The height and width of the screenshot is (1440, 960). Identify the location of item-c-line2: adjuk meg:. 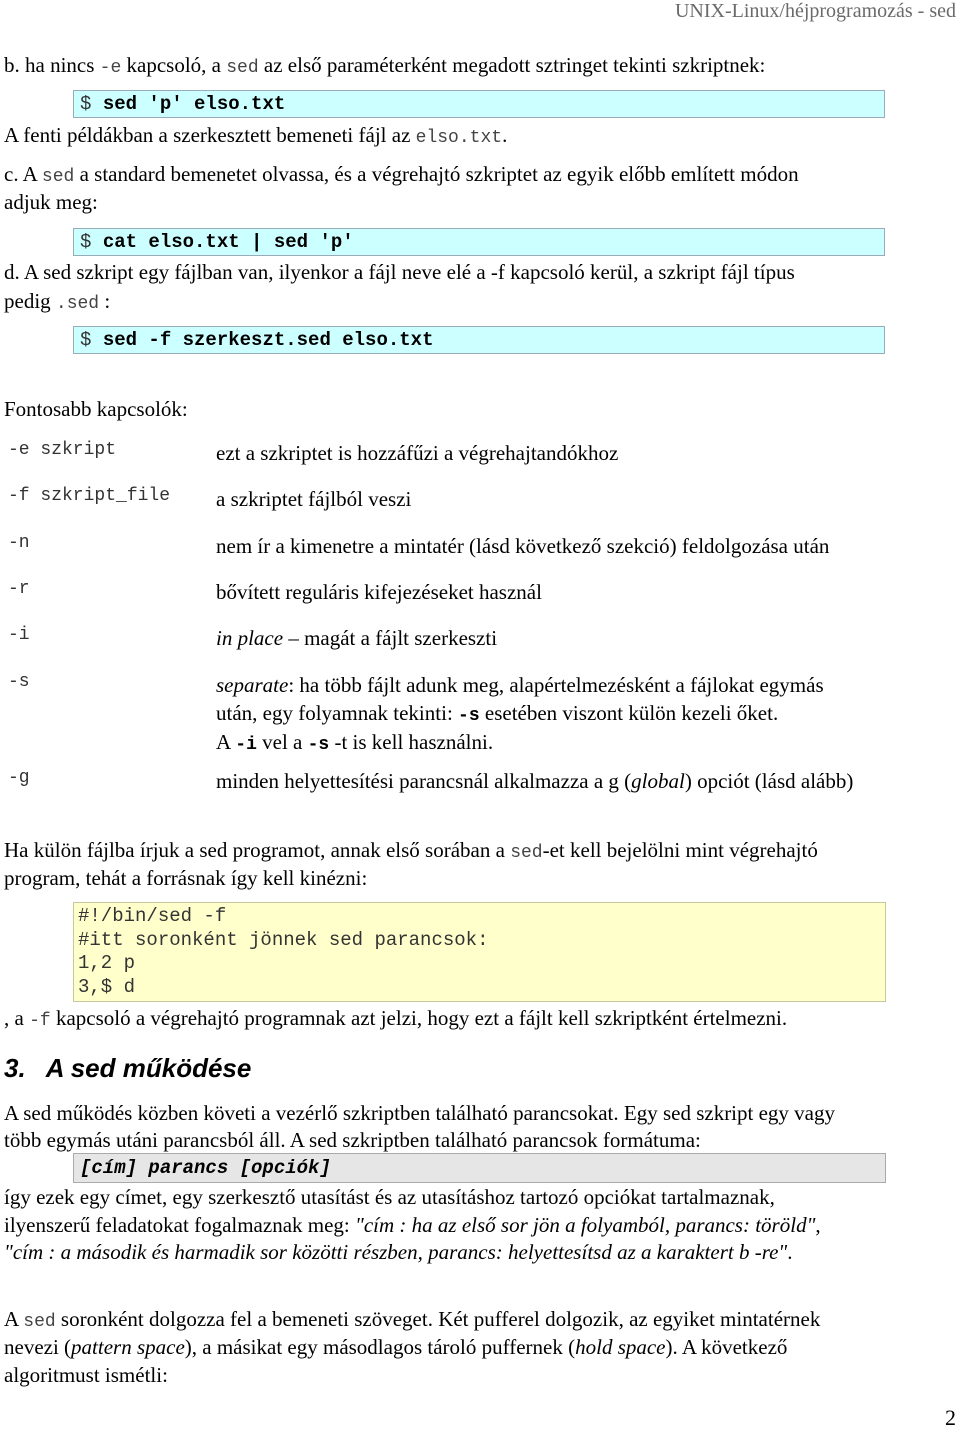
(51, 202).